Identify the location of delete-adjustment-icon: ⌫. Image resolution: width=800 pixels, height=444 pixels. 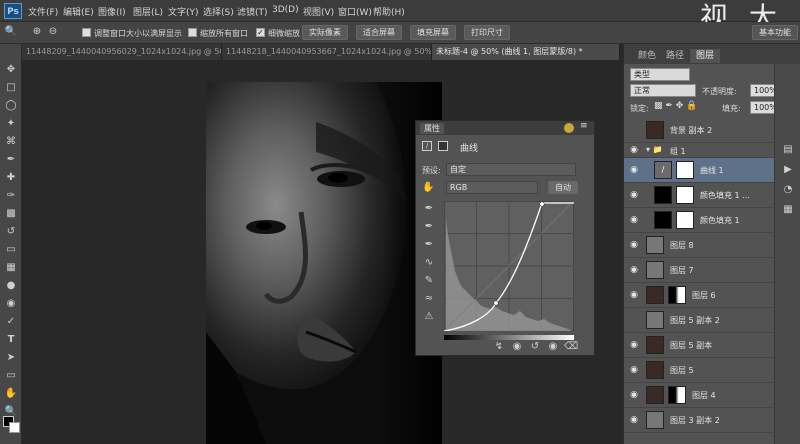
(571, 347).